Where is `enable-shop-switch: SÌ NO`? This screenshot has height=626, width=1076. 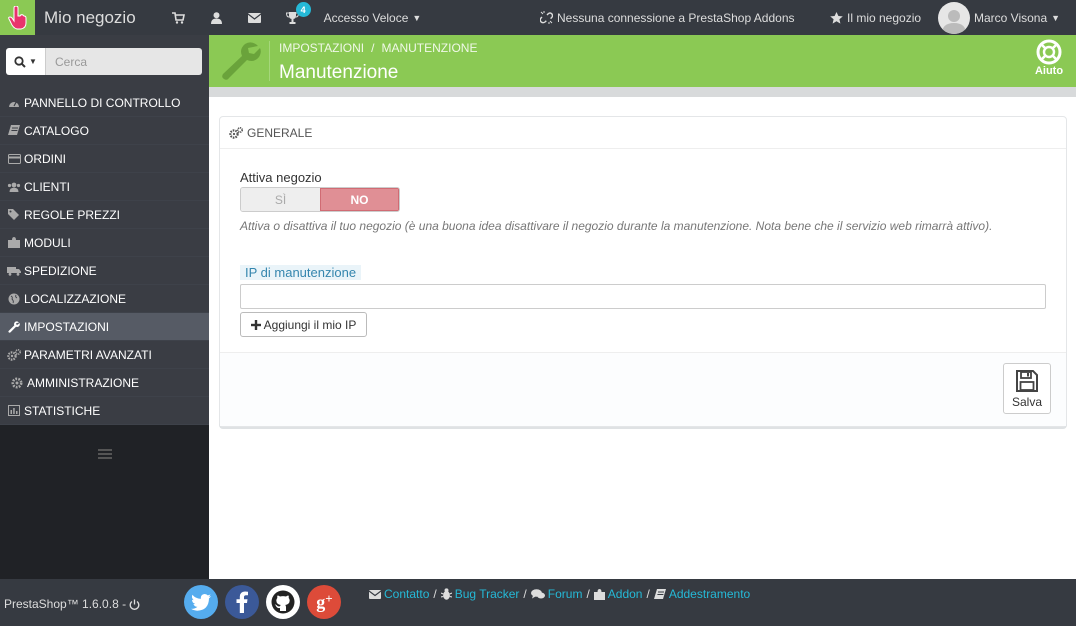
enable-shop-switch: SÌ NO is located at coordinates (320, 199).